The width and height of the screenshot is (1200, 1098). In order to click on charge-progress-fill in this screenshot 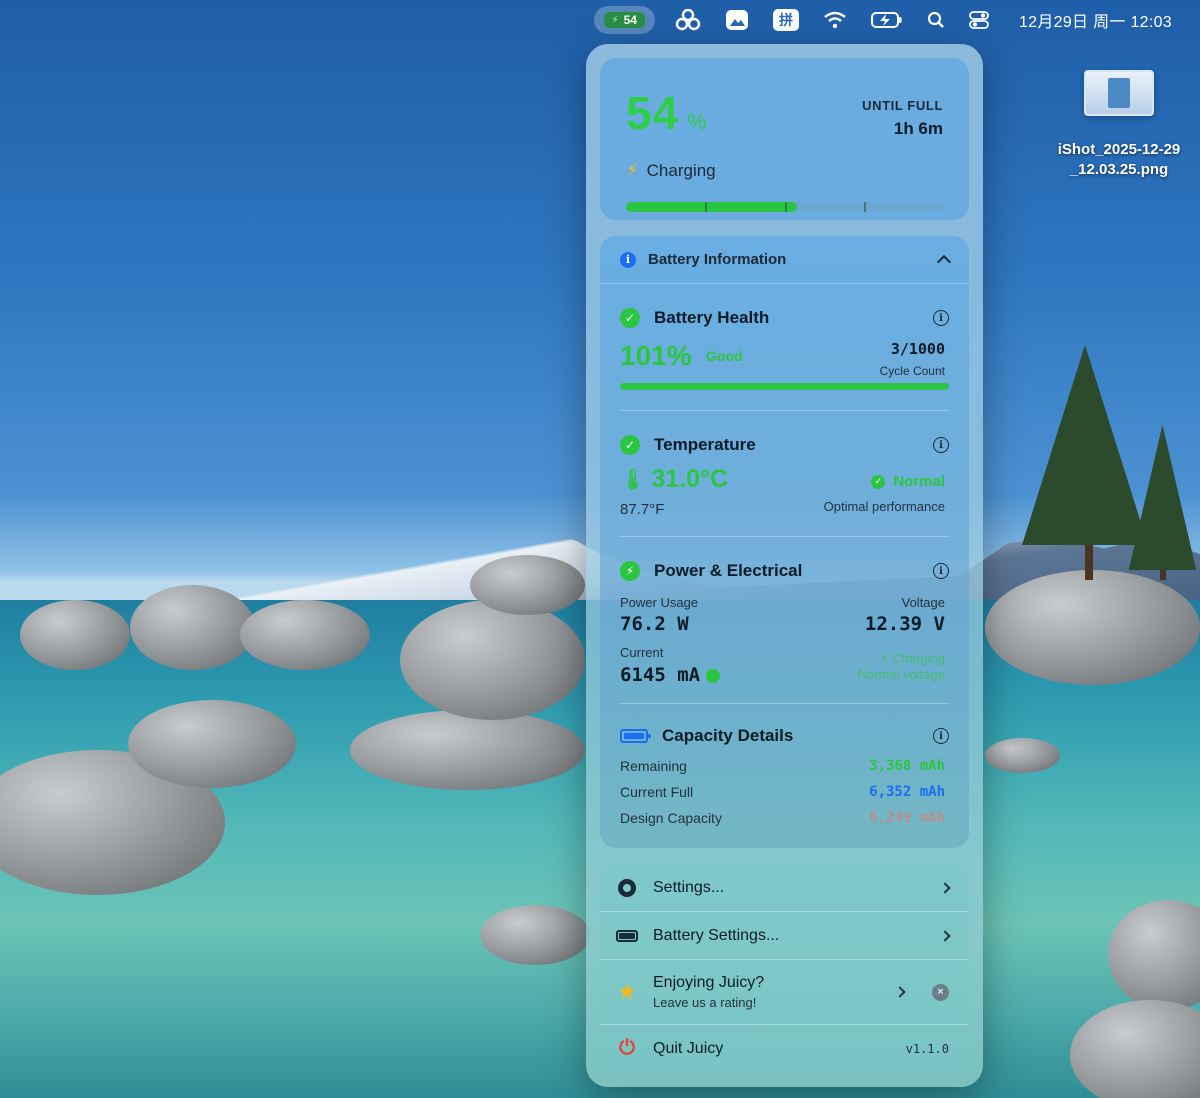, I will do `click(712, 207)`.